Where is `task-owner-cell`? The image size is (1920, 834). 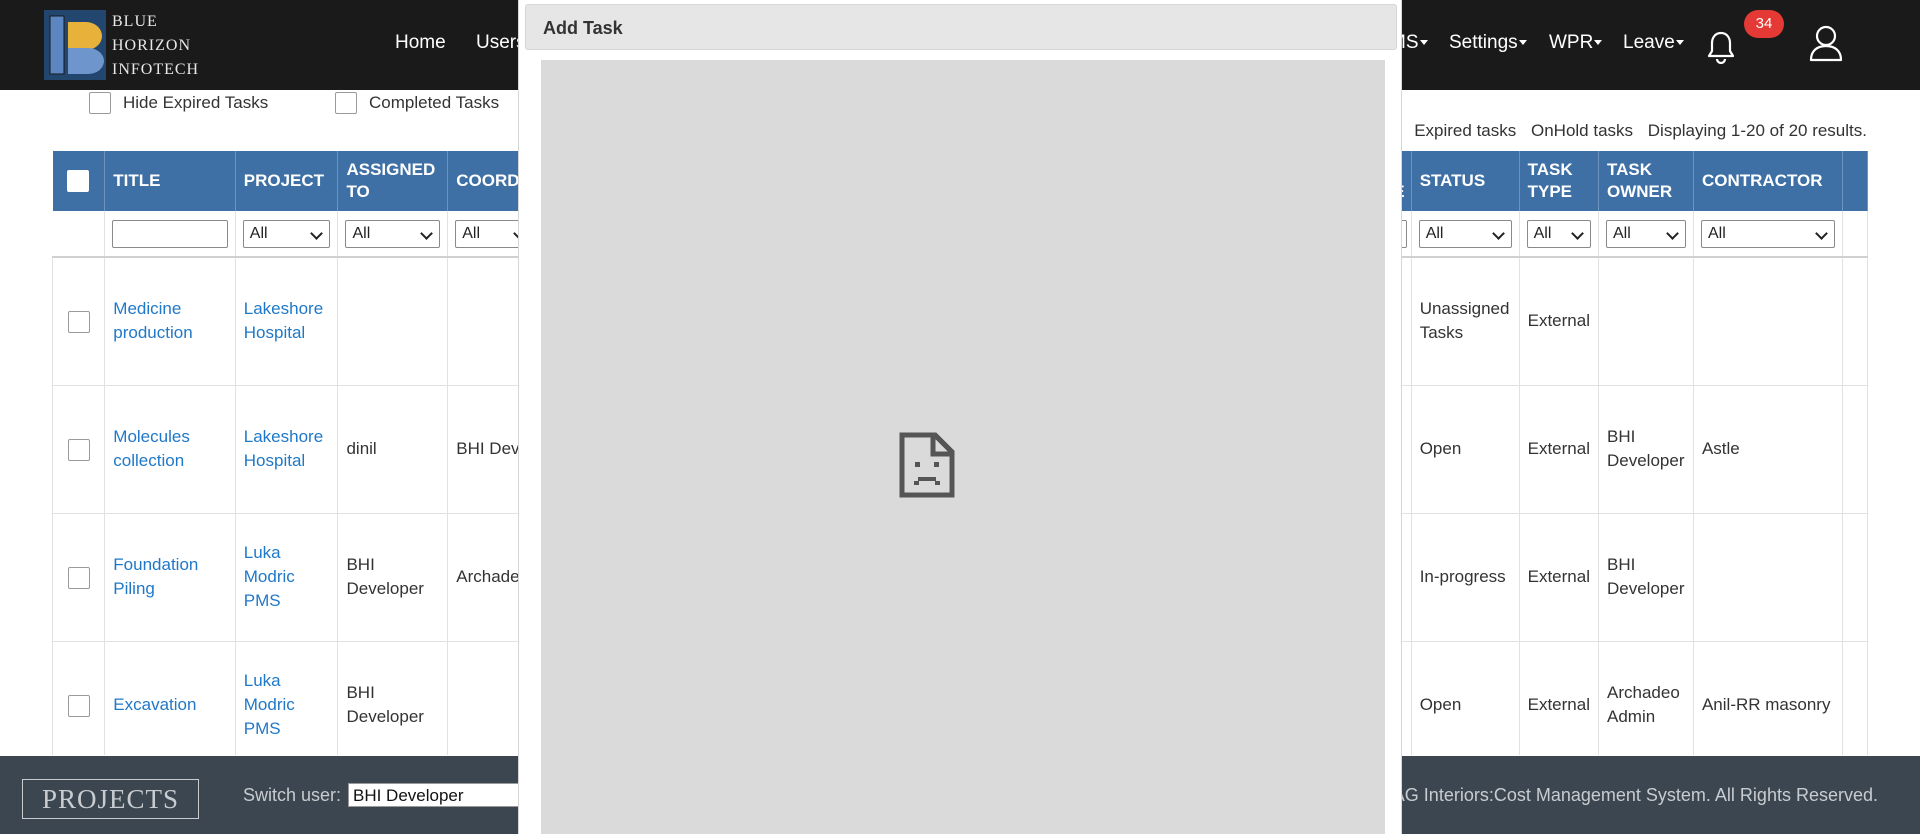
task-owner-cell is located at coordinates (1646, 321).